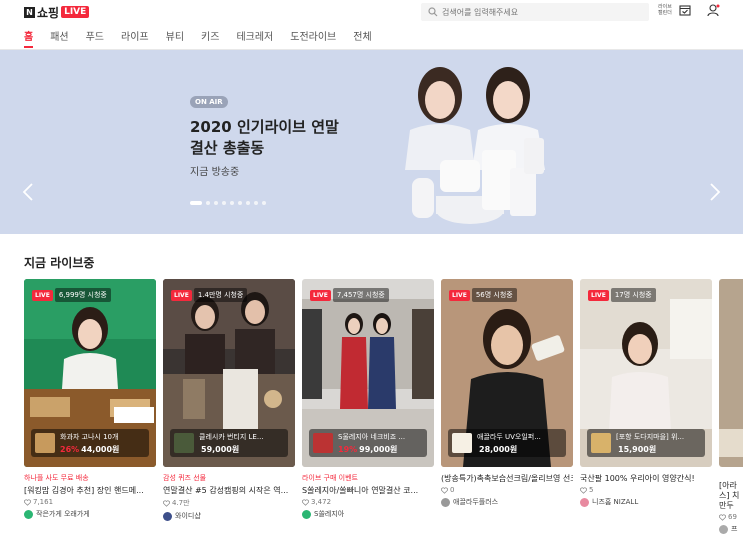 The image size is (743, 534). I want to click on banner-prev-arrow-icon, so click(28, 192).